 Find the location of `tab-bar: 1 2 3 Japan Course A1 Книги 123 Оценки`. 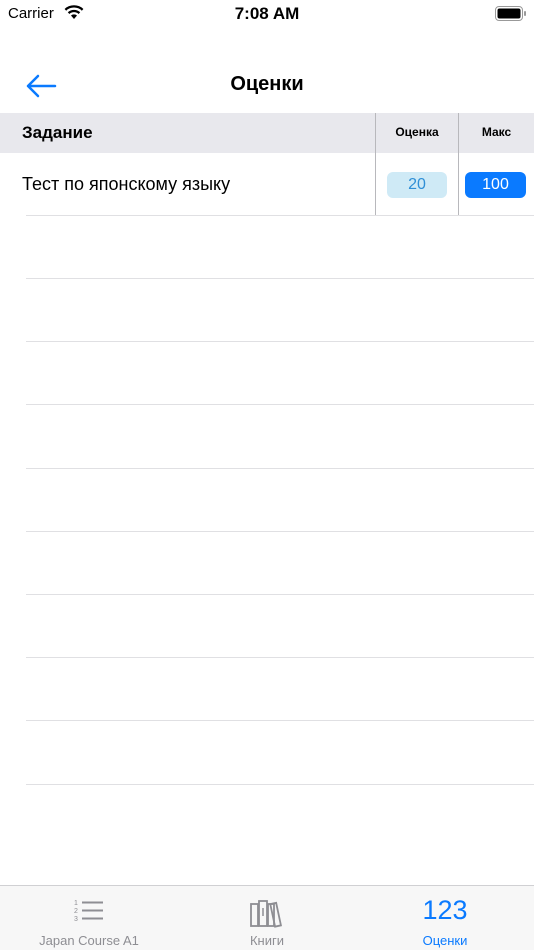

tab-bar: 1 2 3 Japan Course A1 Книги 123 Оценки is located at coordinates (267, 917).